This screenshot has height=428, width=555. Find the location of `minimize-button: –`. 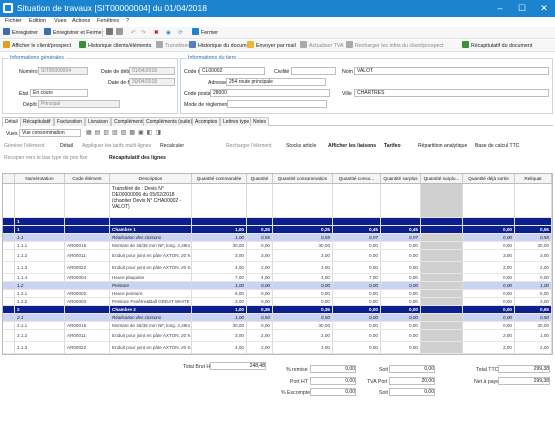

minimize-button: – is located at coordinates (500, 8).